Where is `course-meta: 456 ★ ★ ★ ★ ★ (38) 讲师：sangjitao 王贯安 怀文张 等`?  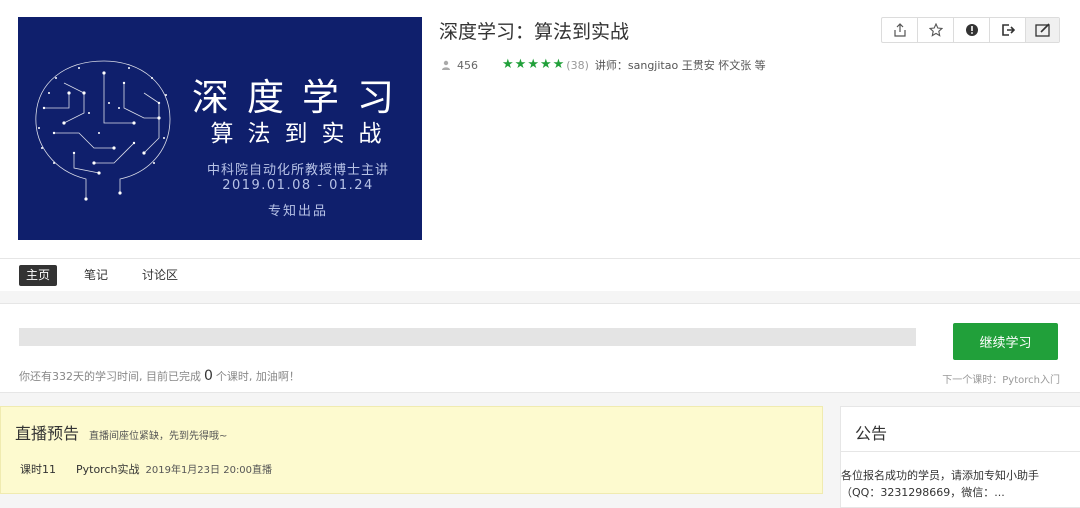 course-meta: 456 ★ ★ ★ ★ ★ (38) 讲师：sangjitao 王贯安 怀文张 等 is located at coordinates (603, 65).